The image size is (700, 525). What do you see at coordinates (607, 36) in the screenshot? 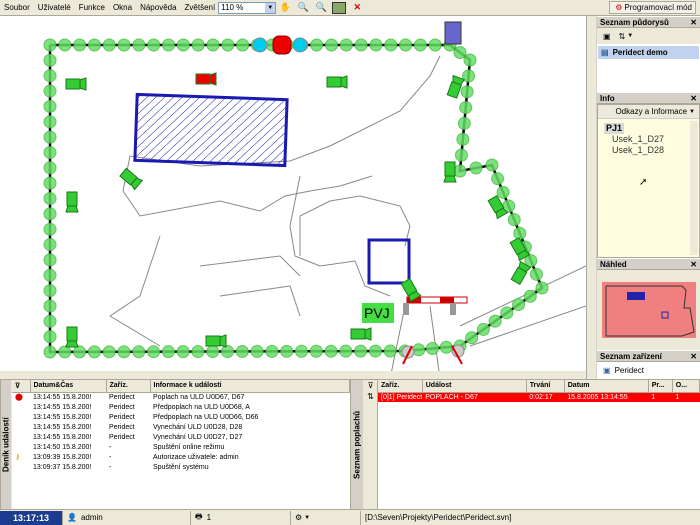
I see `view-icon: ▣` at bounding box center [607, 36].